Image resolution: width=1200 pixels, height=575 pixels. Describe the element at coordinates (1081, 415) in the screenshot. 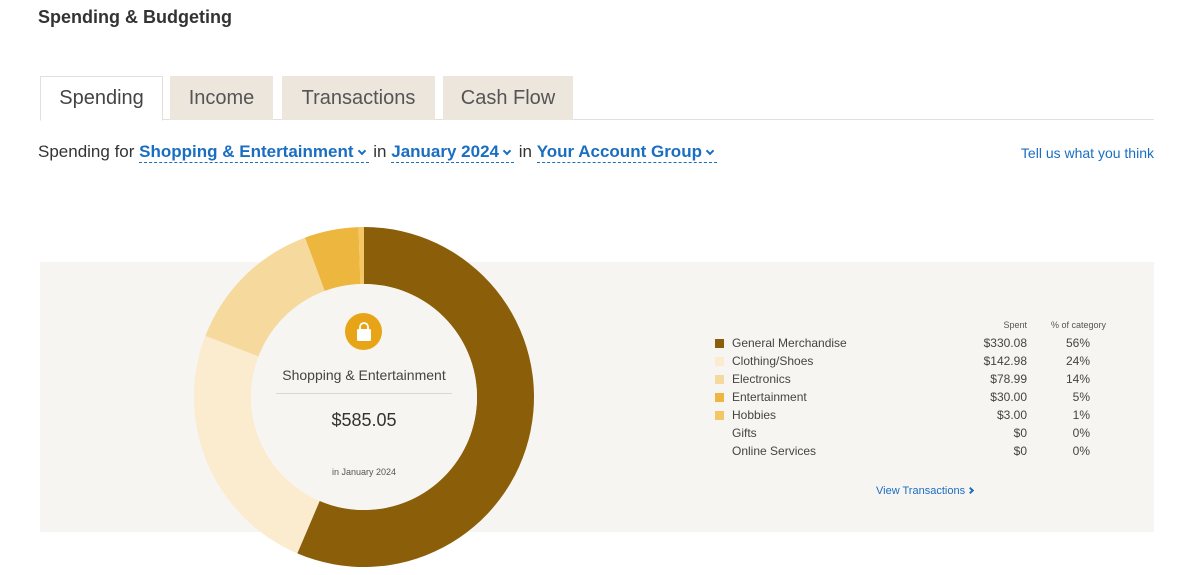

I see `legend-percent-value: 1%` at that location.